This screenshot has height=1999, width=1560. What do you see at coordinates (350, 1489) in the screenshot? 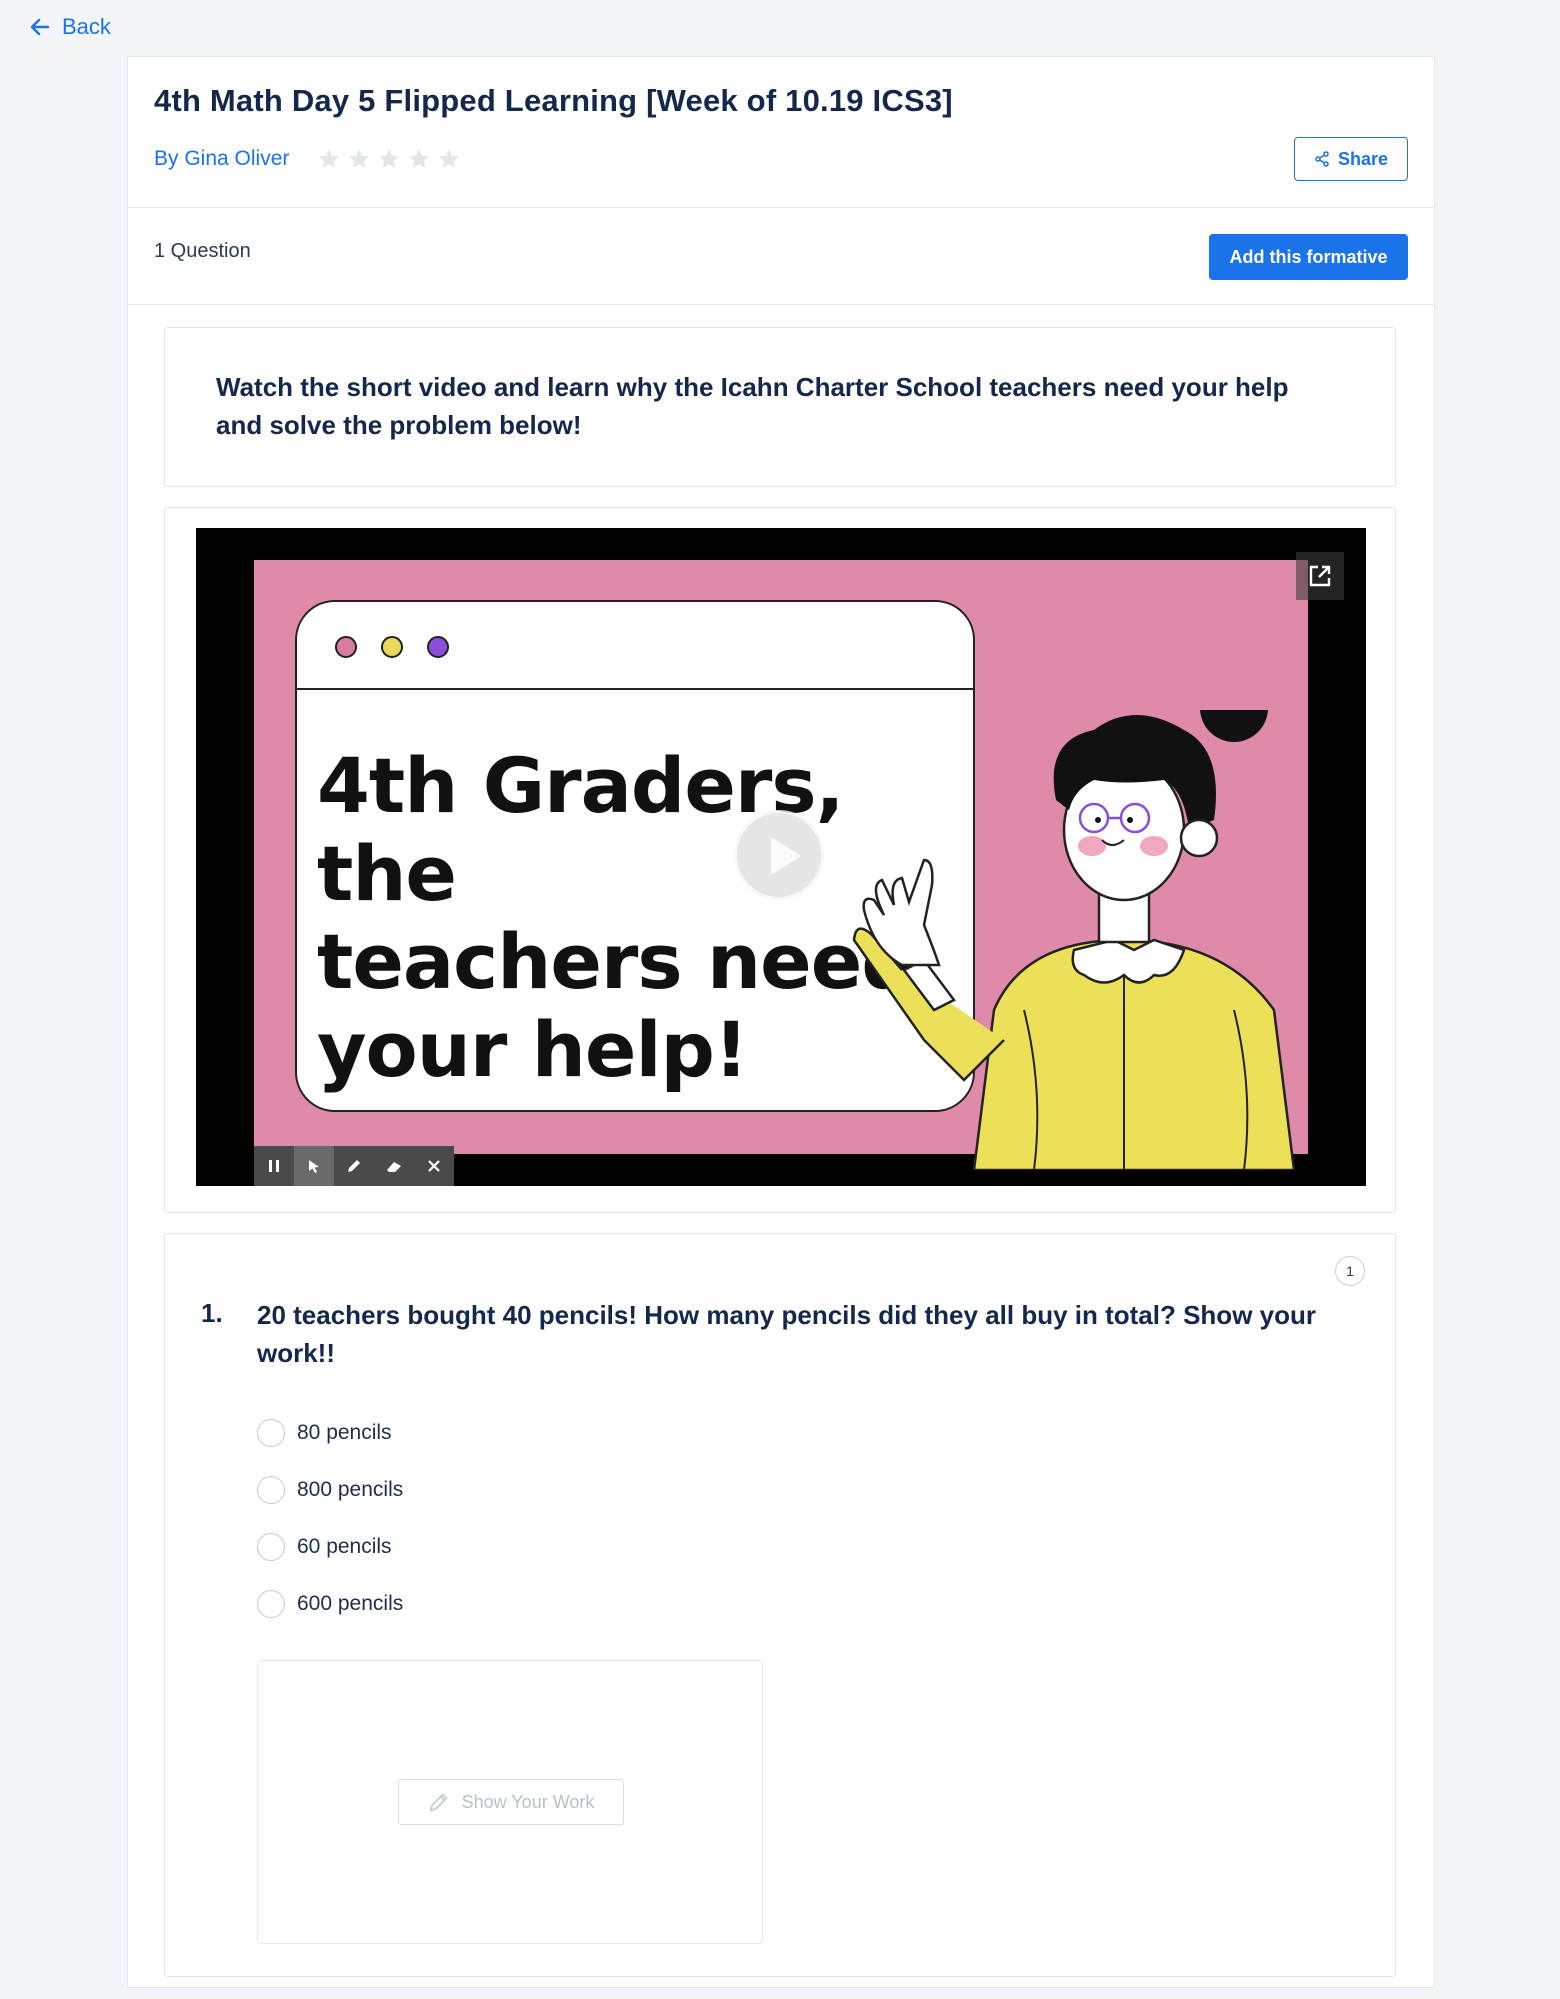
I see `option-label: 800 pencils` at bounding box center [350, 1489].